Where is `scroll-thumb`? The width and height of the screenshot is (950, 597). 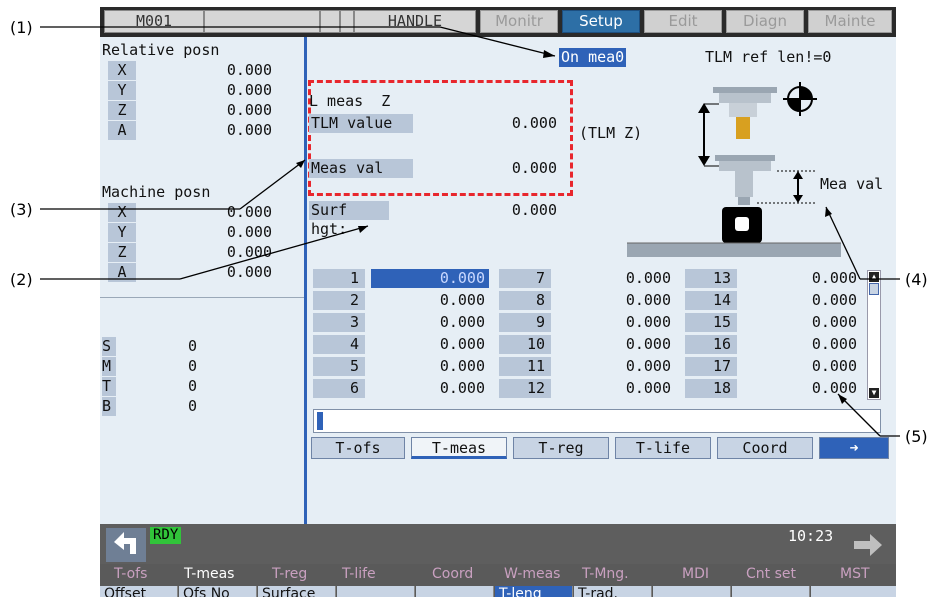 scroll-thumb is located at coordinates (874, 289).